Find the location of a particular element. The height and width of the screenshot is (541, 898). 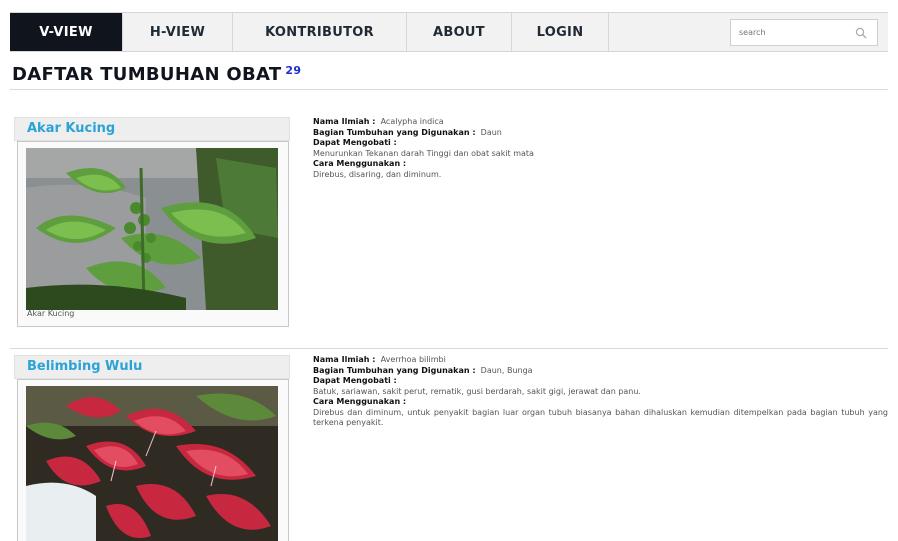

plant-name-link: Akar Kucing is located at coordinates (71, 128).